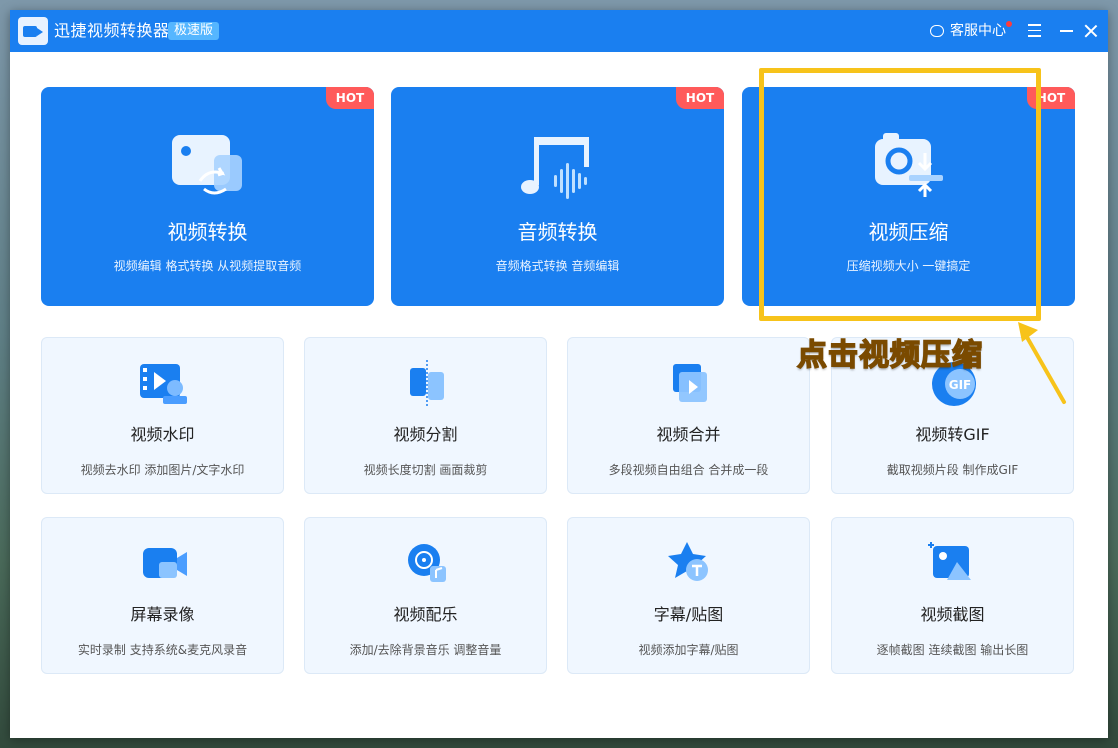  I want to click on card-desc: 逐帧截图 连续截图 输出长图, so click(952, 650).